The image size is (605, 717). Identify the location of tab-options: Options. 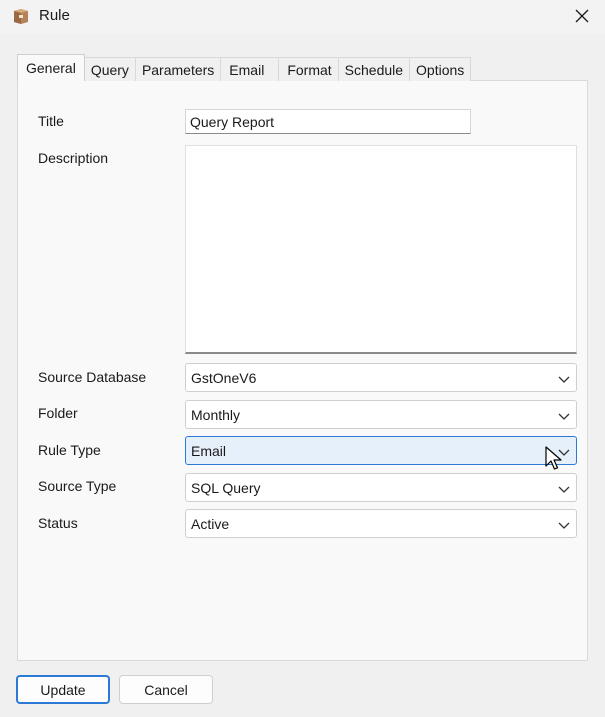
(440, 69).